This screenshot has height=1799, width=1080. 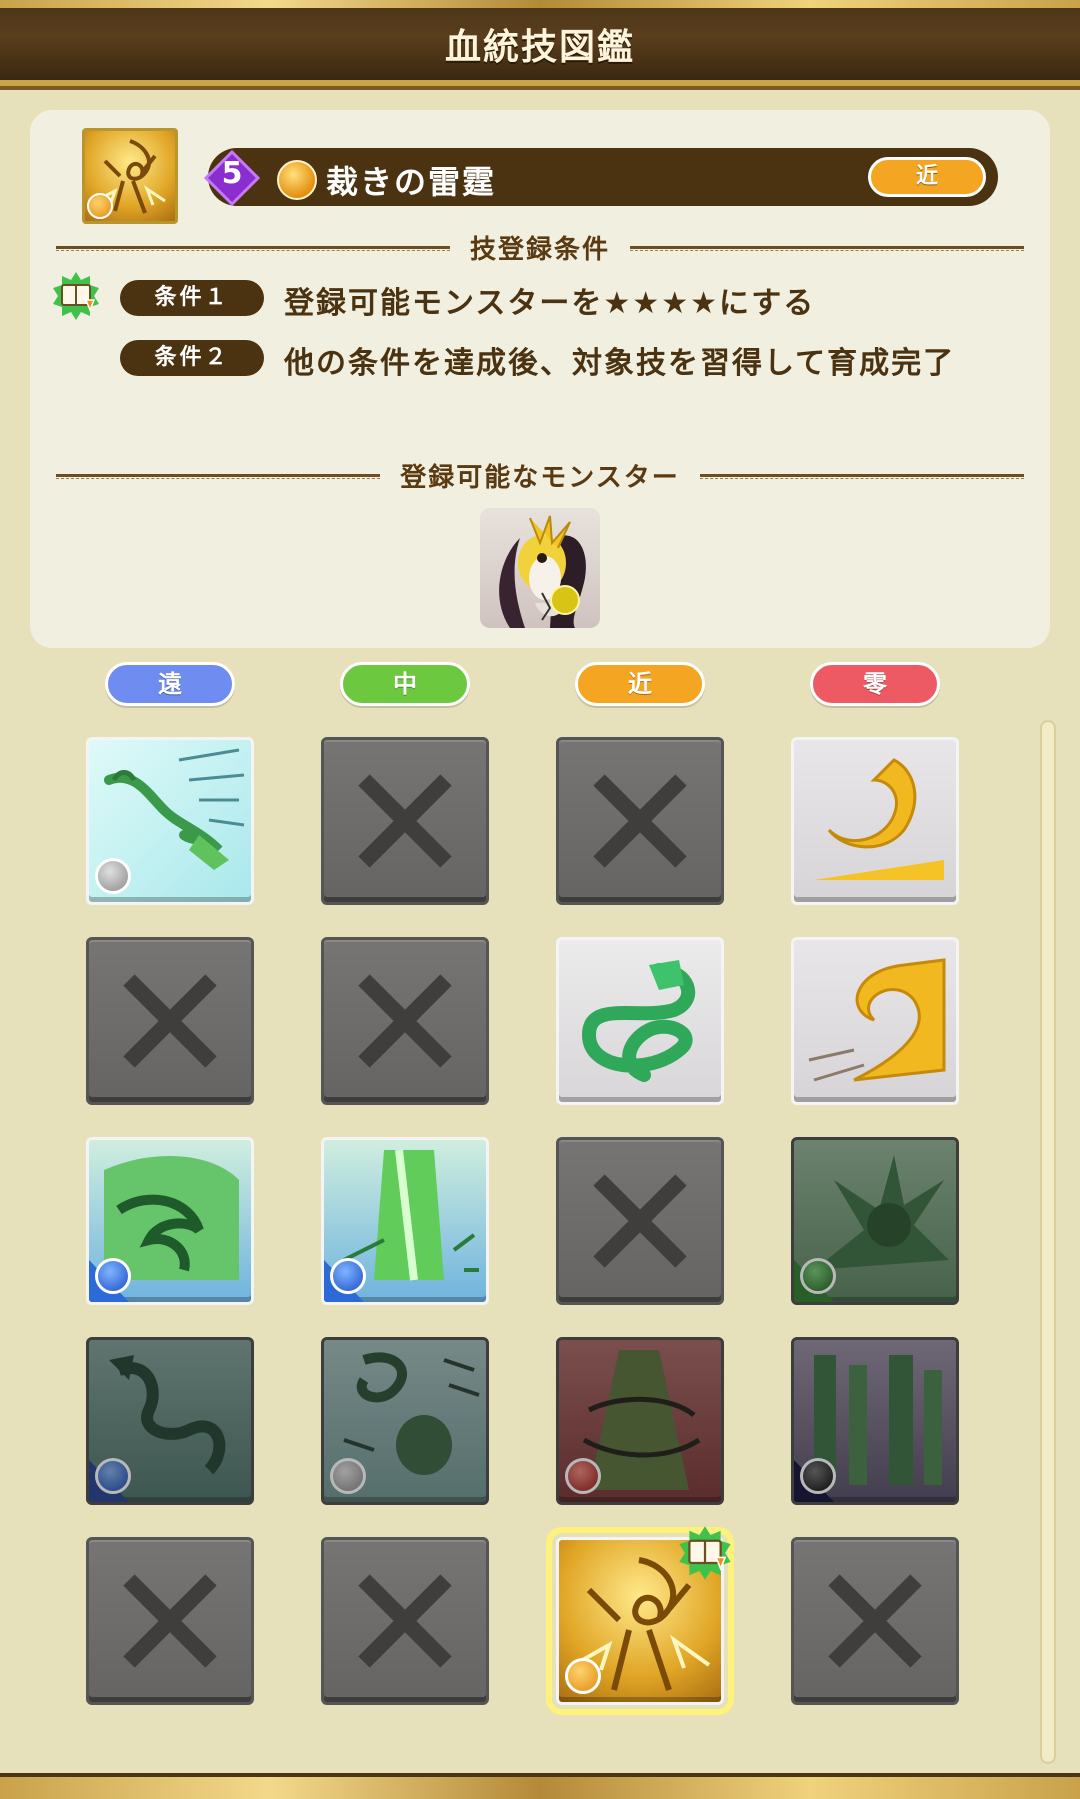 I want to click on condition-1-text: 登録可能モンスターを★★★★にする, so click(x=550, y=303).